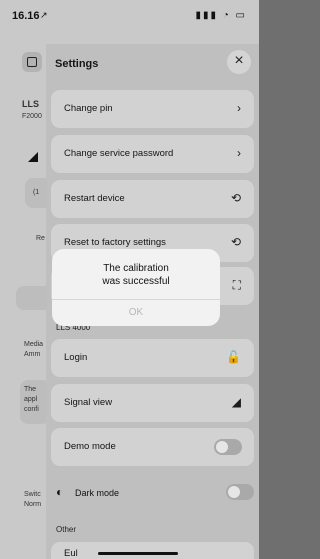 Image resolution: width=320 pixels, height=559 pixels. Describe the element at coordinates (26, 16) in the screenshot. I see `status-time: 16.16` at that location.